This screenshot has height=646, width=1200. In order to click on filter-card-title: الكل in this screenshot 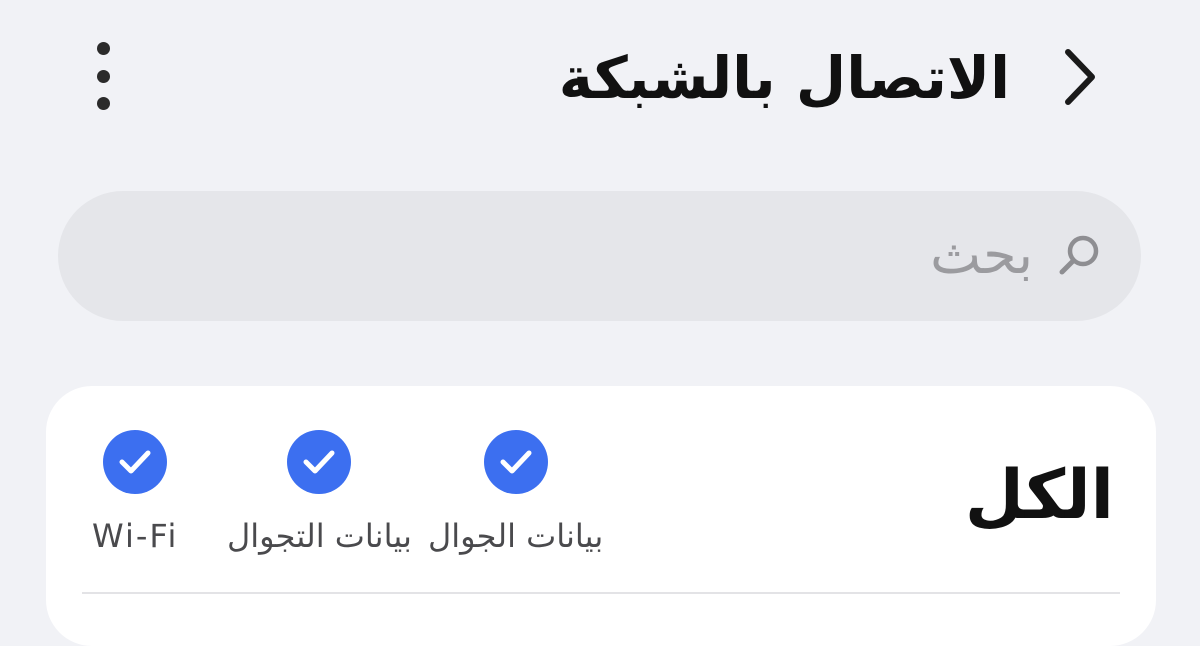, I will do `click(1039, 495)`.